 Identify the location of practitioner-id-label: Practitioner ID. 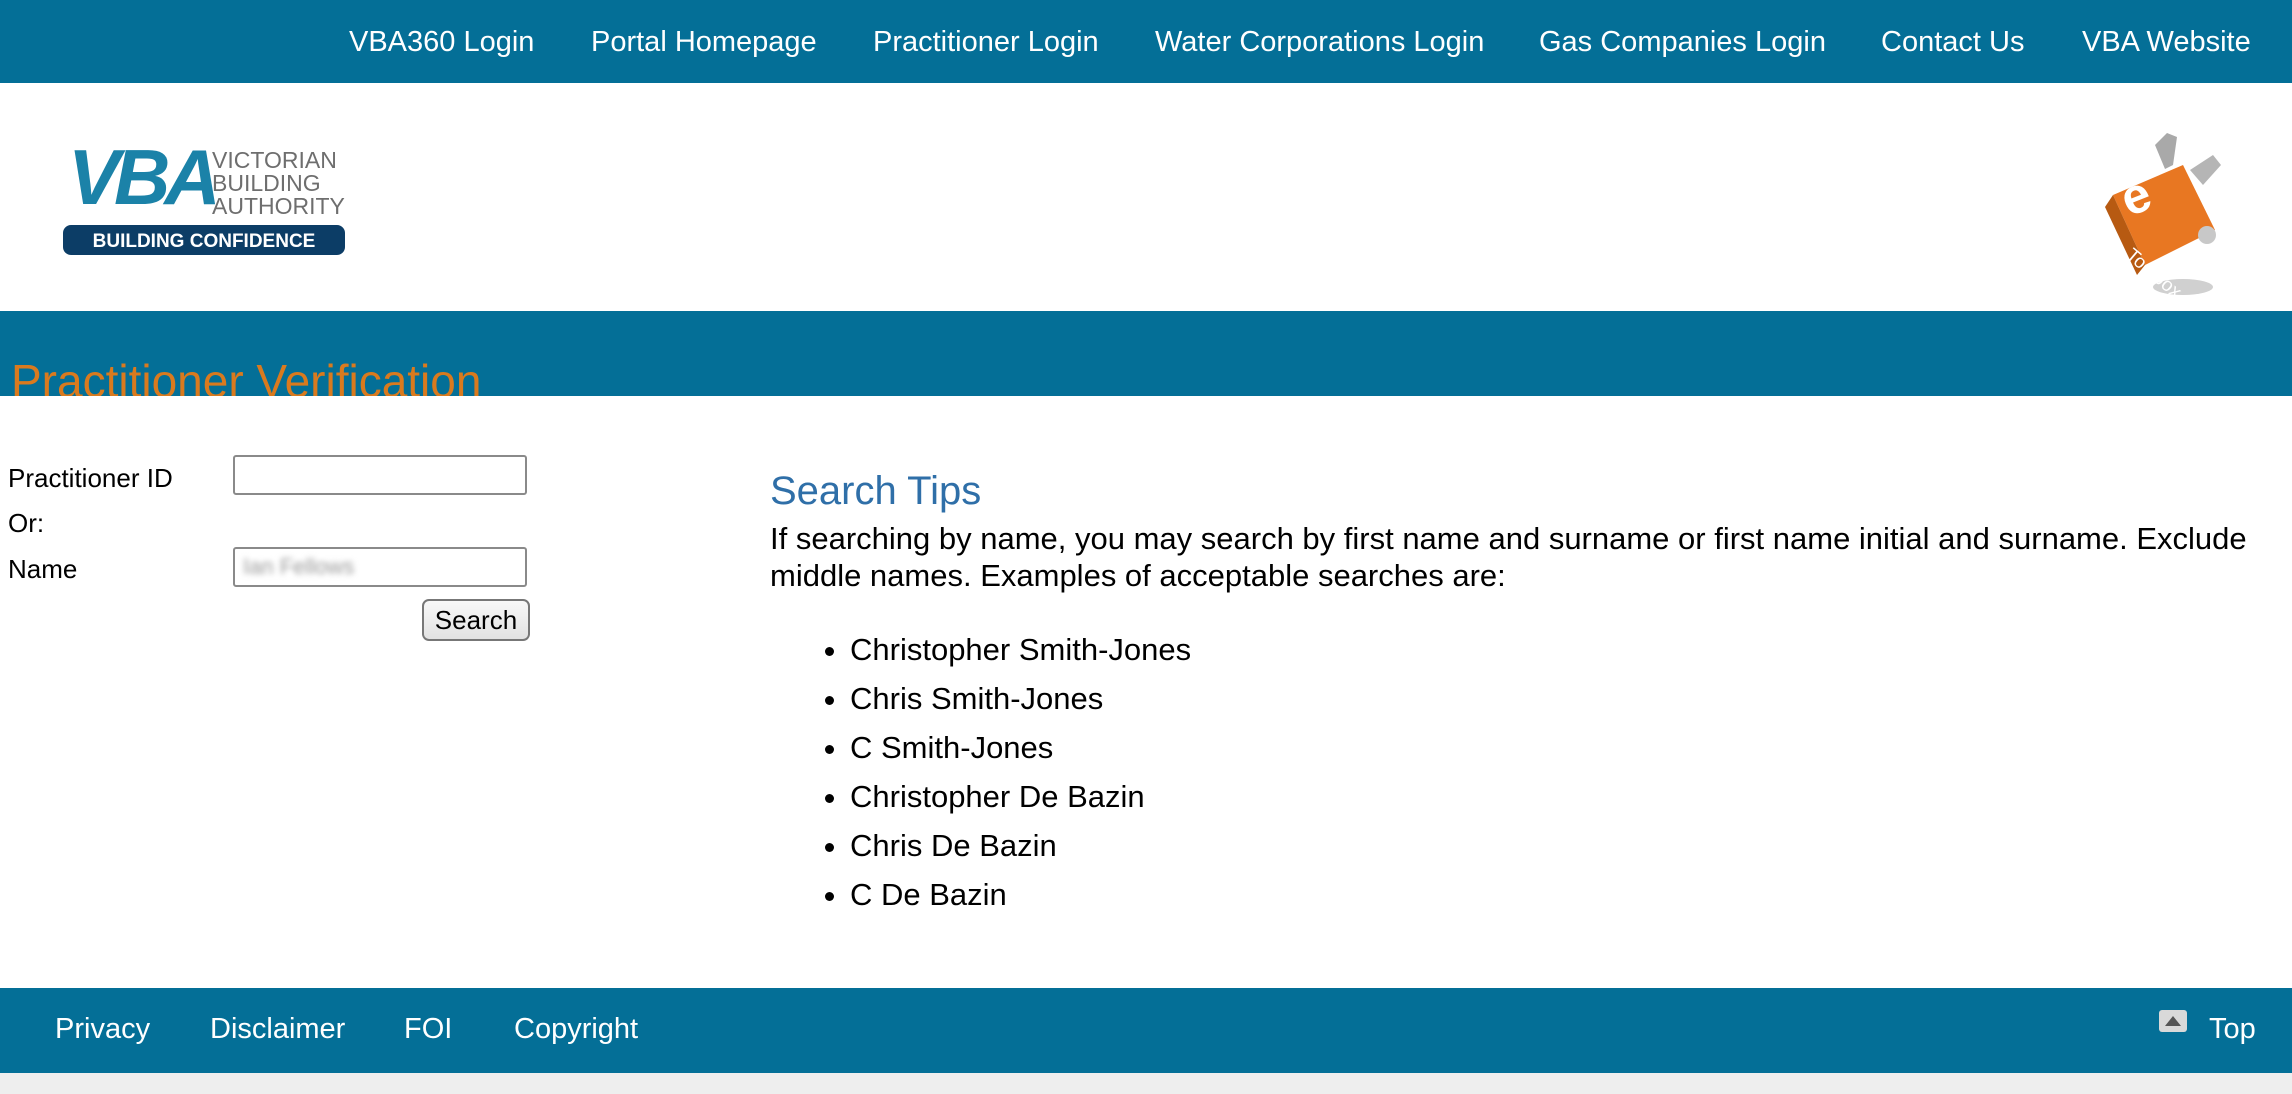
(90, 478).